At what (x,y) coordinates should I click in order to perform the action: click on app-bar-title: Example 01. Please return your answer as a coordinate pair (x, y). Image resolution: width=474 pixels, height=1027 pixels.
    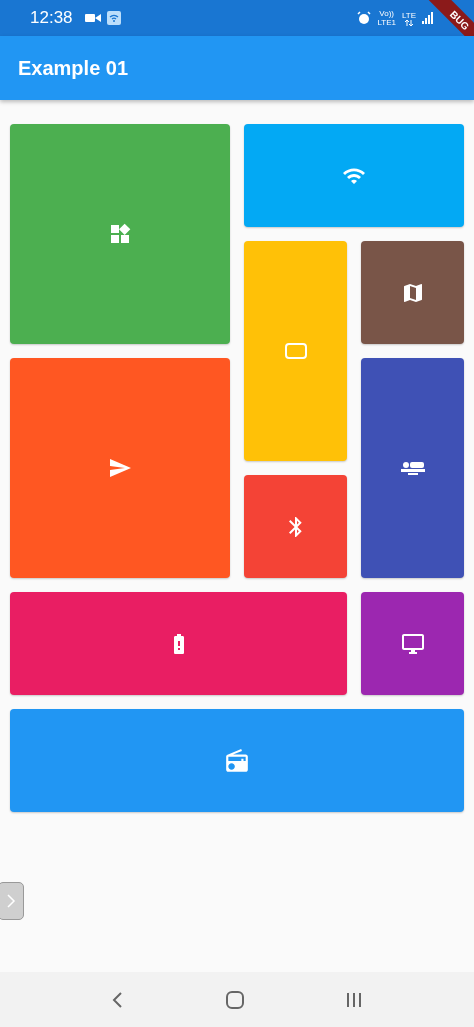
    Looking at the image, I should click on (73, 68).